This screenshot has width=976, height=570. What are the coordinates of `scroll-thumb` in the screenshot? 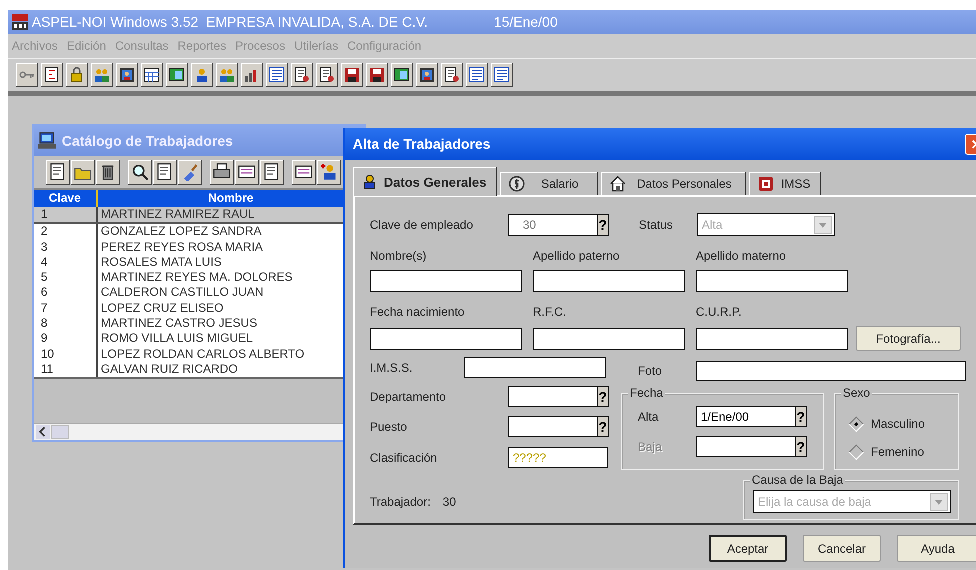 It's located at (60, 432).